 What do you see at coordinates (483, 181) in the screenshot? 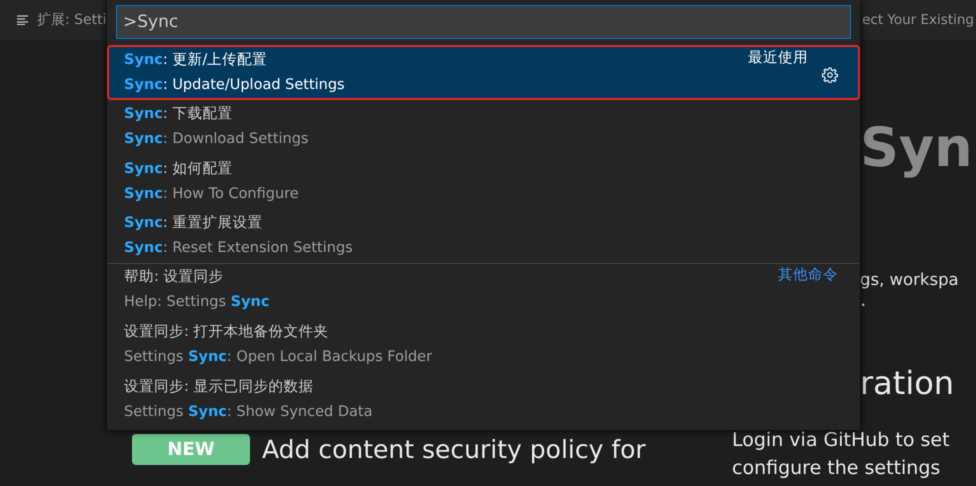
I see `command-item: Sync: 如何配置 Sync: How To Configure` at bounding box center [483, 181].